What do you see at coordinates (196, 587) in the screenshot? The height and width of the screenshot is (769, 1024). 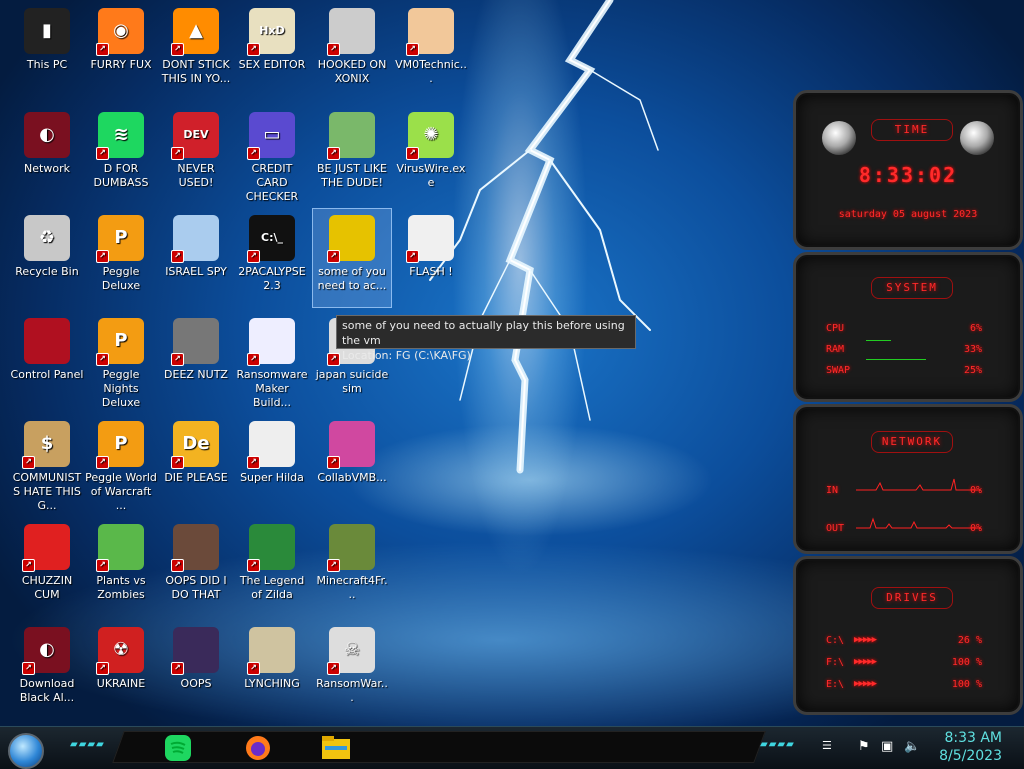 I see `desktop-icon-label: OOPS DID I DO THAT` at bounding box center [196, 587].